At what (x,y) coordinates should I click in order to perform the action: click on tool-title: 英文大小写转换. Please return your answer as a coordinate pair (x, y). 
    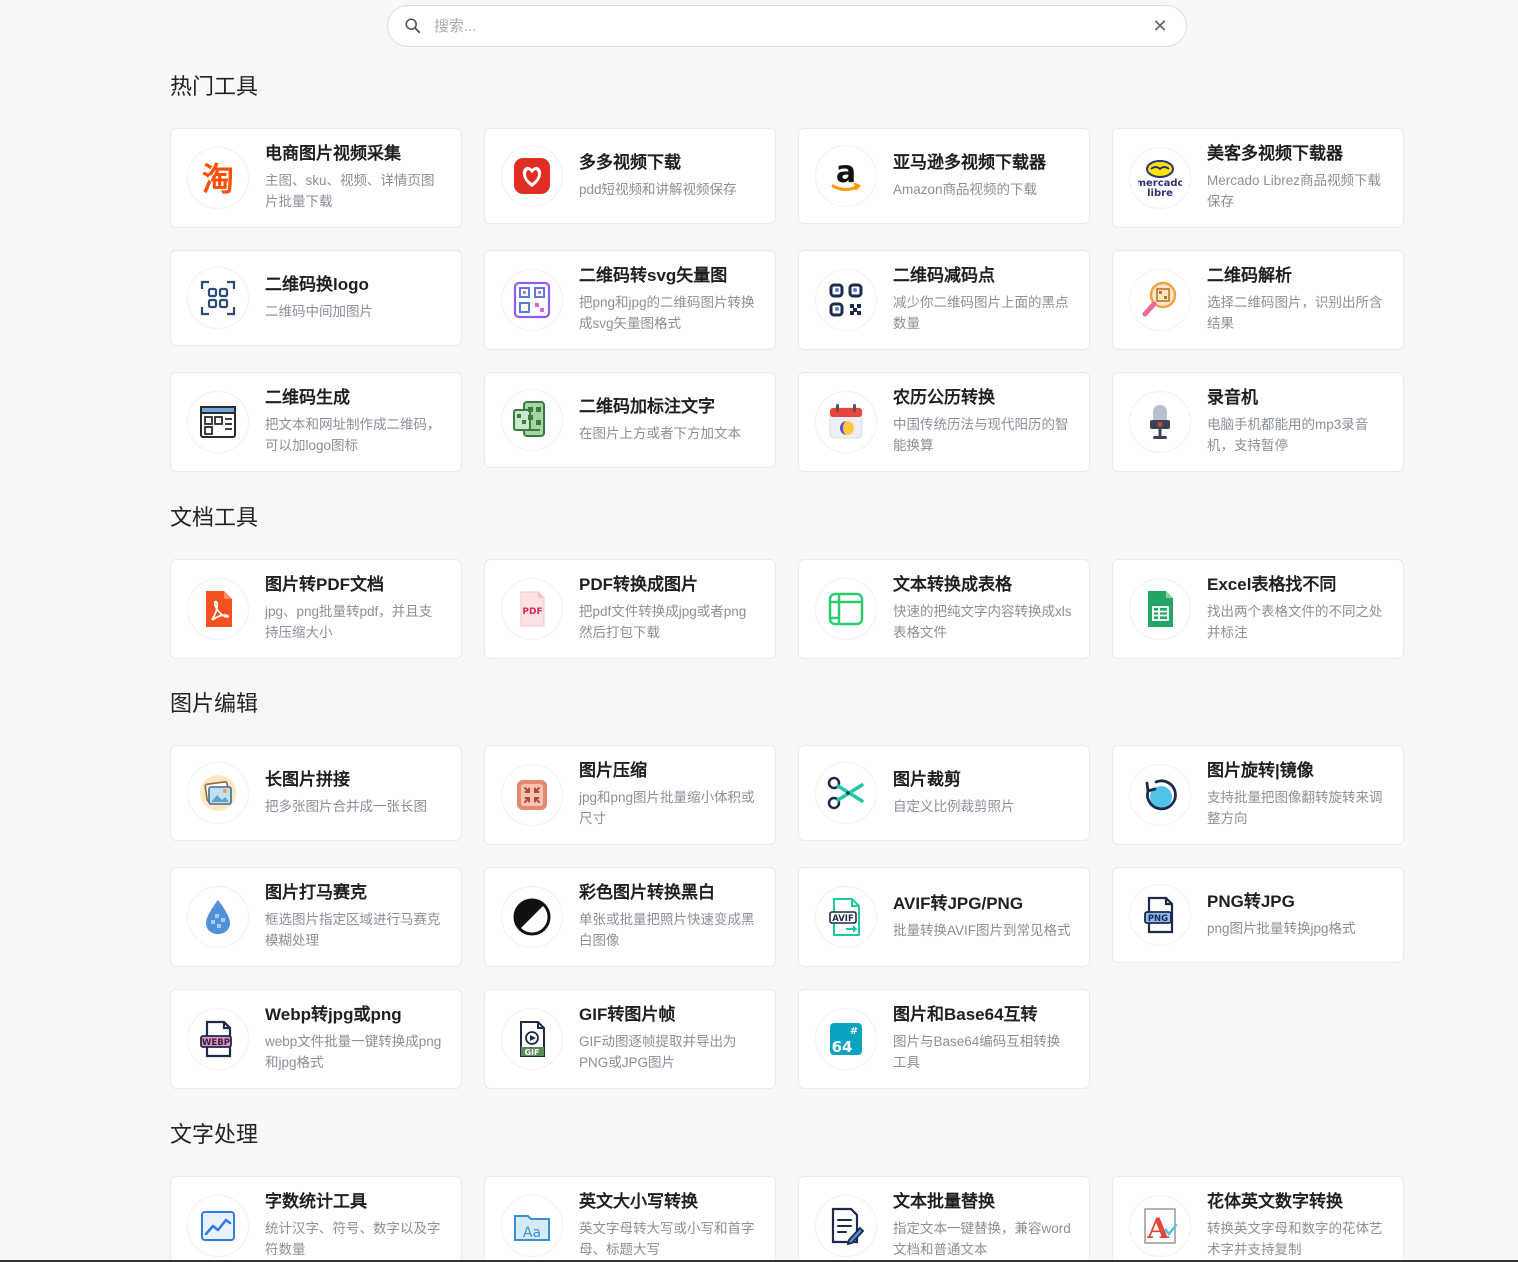
    Looking at the image, I should click on (638, 1201).